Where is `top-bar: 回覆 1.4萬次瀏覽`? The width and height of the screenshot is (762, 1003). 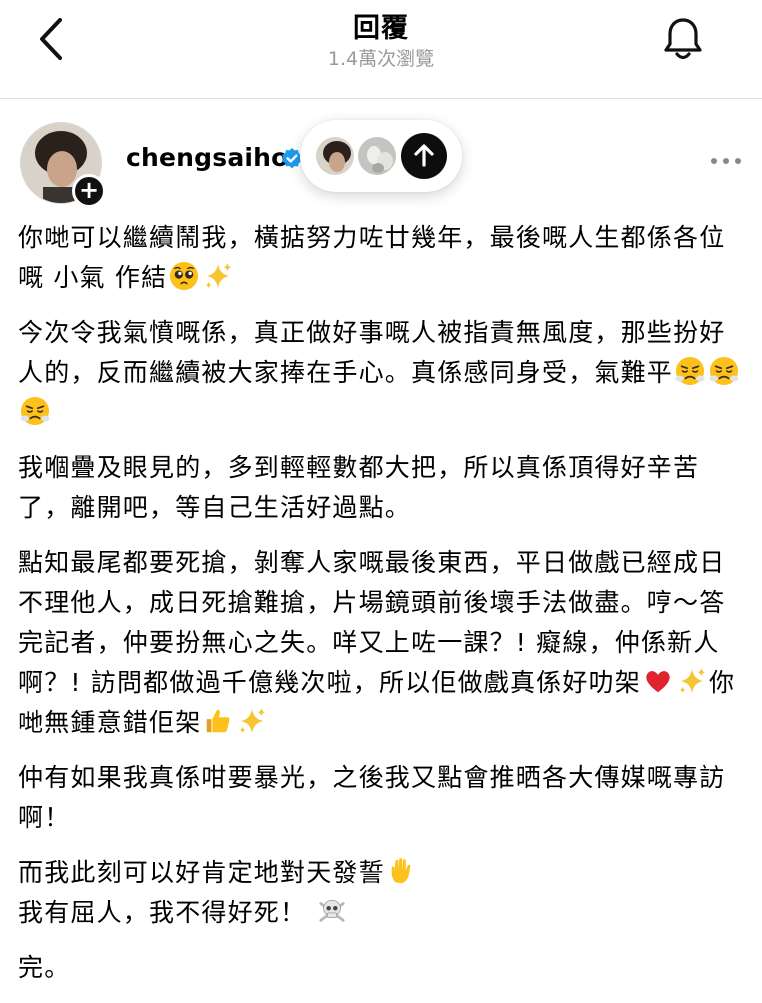
top-bar: 回覆 1.4萬次瀏覽 is located at coordinates (381, 47).